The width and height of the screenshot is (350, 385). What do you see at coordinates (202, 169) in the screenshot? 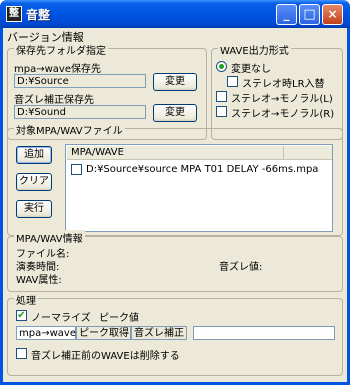
I see `file-row: D:¥Source¥source MPA T01 DELAY -66ms.mpa` at bounding box center [202, 169].